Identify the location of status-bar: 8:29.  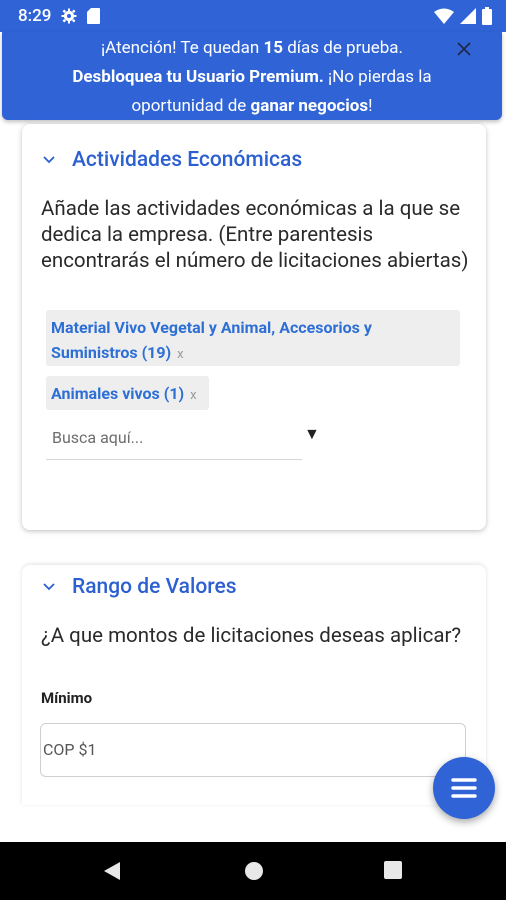
(253, 16).